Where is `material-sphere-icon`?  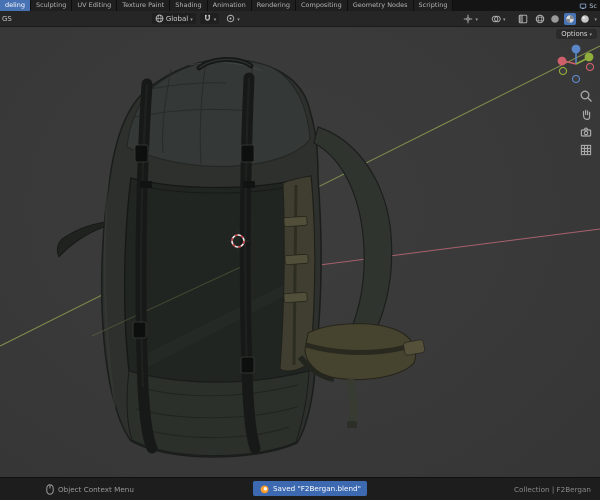
material-sphere-icon is located at coordinates (570, 18).